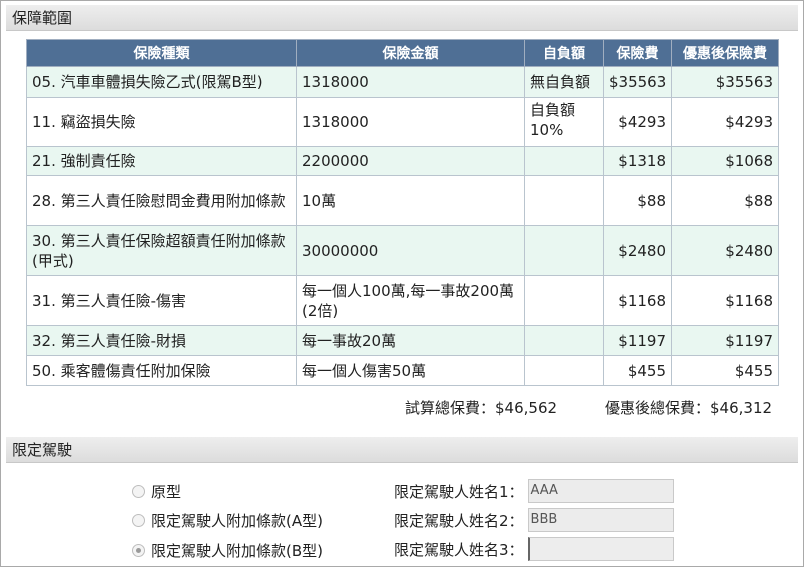  What do you see at coordinates (138, 550) in the screenshot?
I see `radio-checked-icon` at bounding box center [138, 550].